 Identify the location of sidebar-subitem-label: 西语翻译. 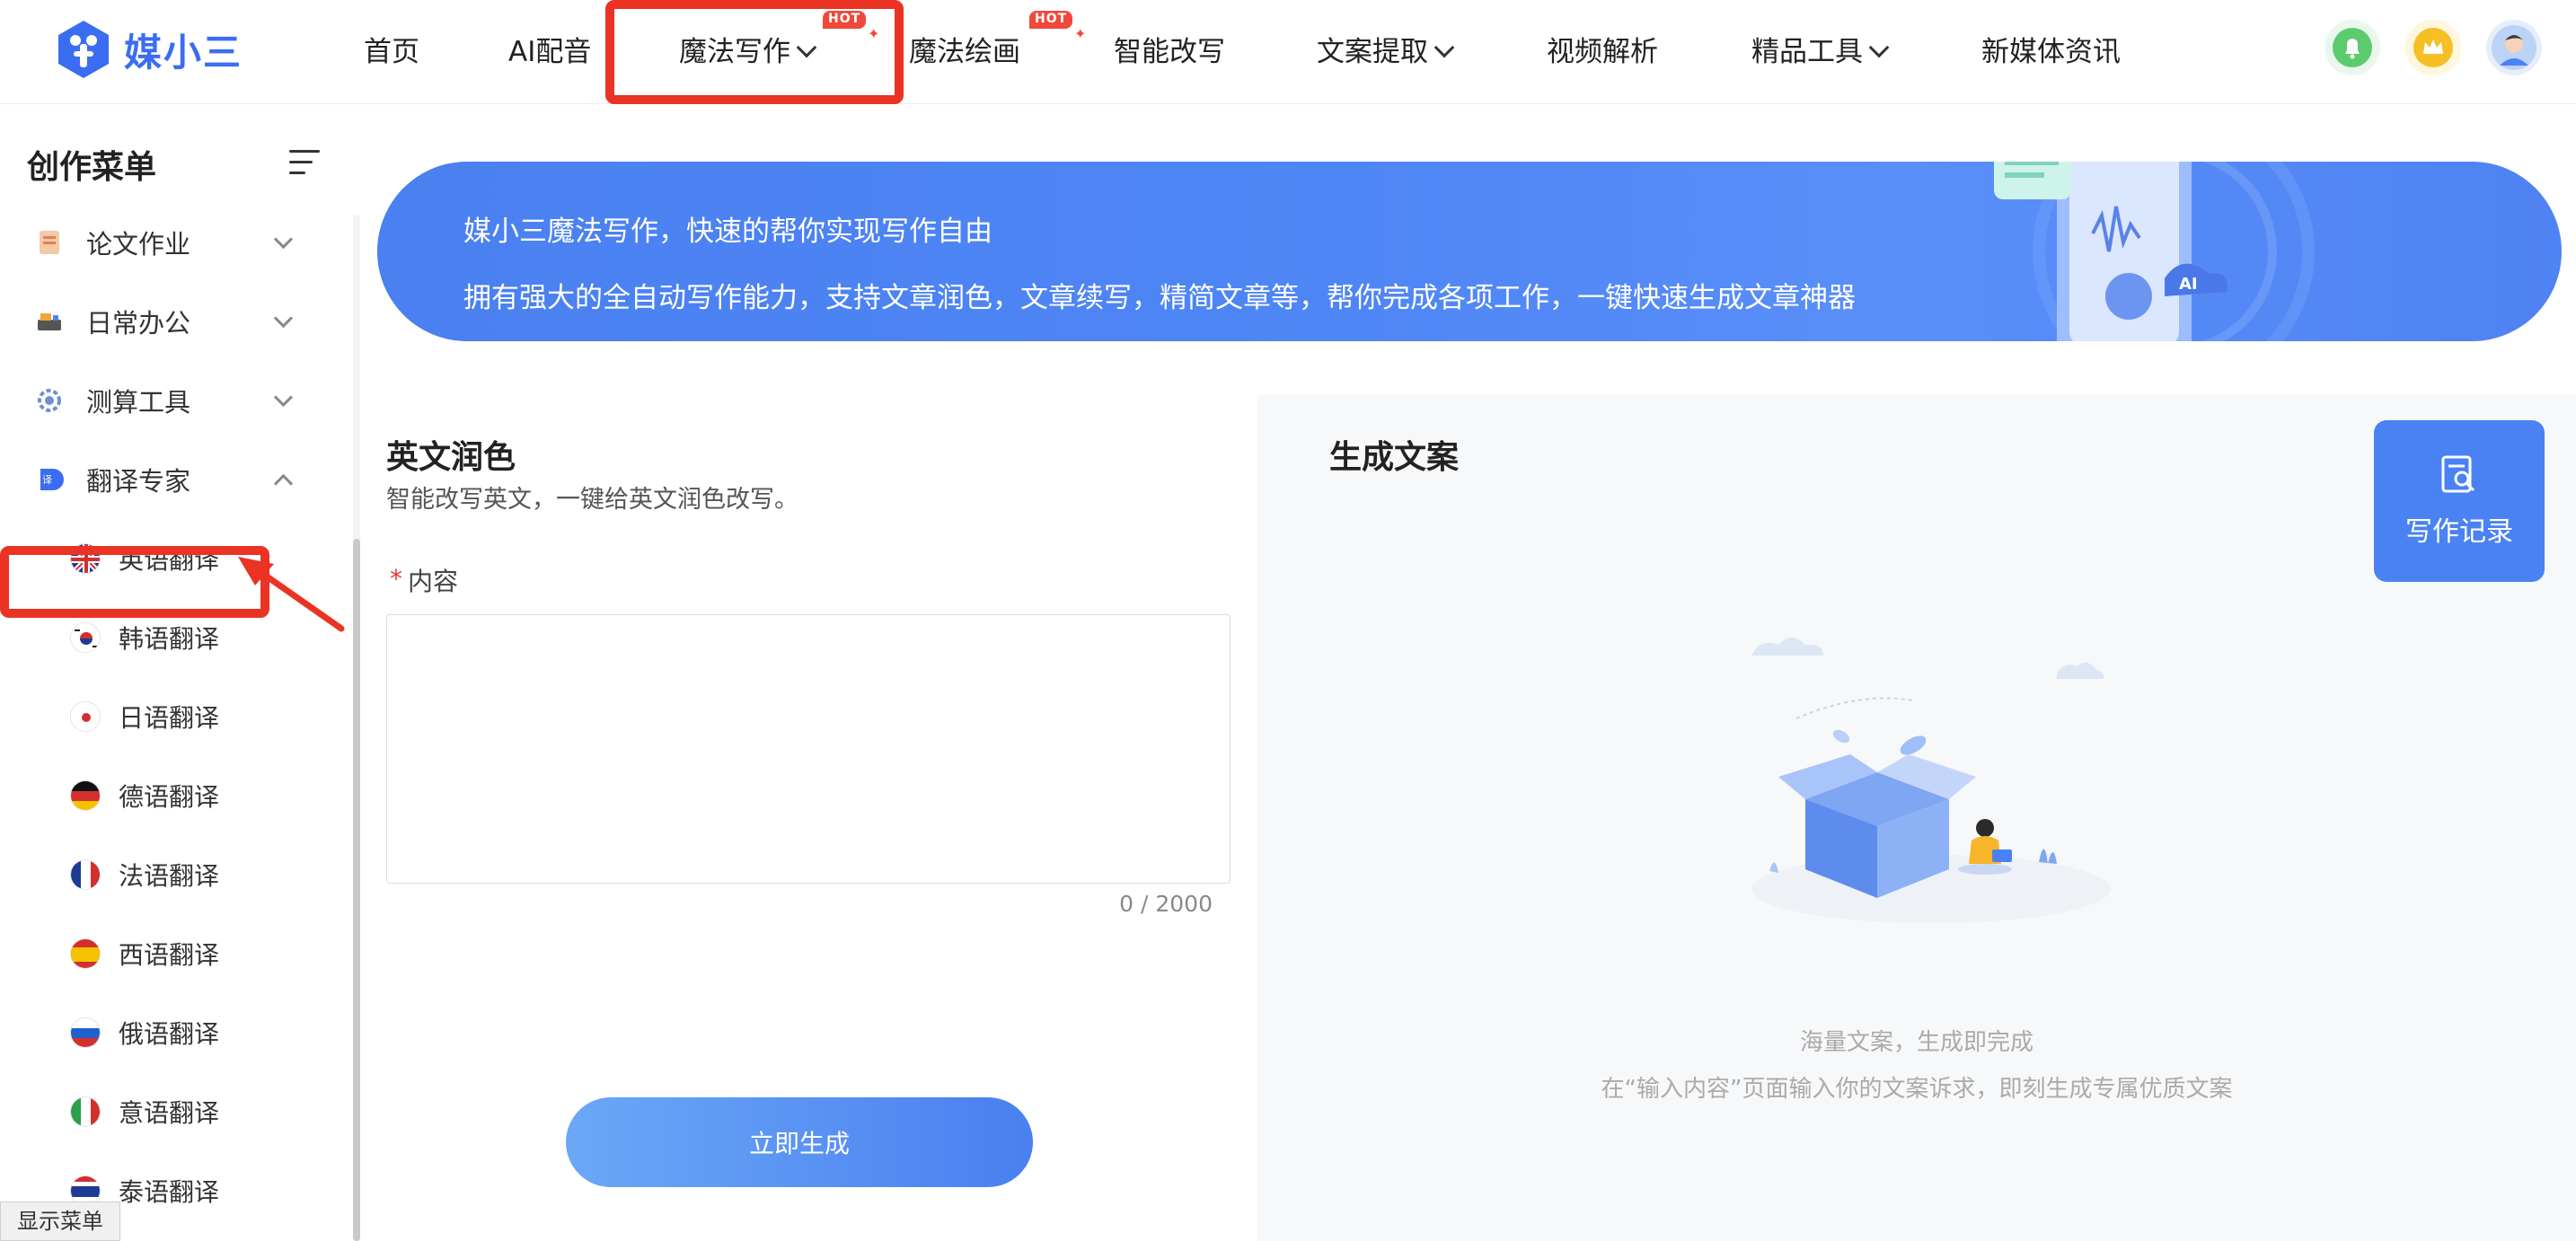
(169, 955).